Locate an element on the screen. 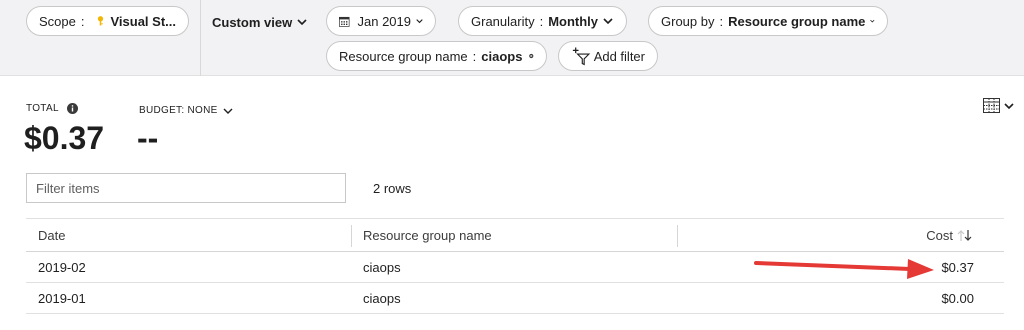 Image resolution: width=1024 pixels, height=330 pixels. column-header-cost: Cost is located at coordinates (950, 235).